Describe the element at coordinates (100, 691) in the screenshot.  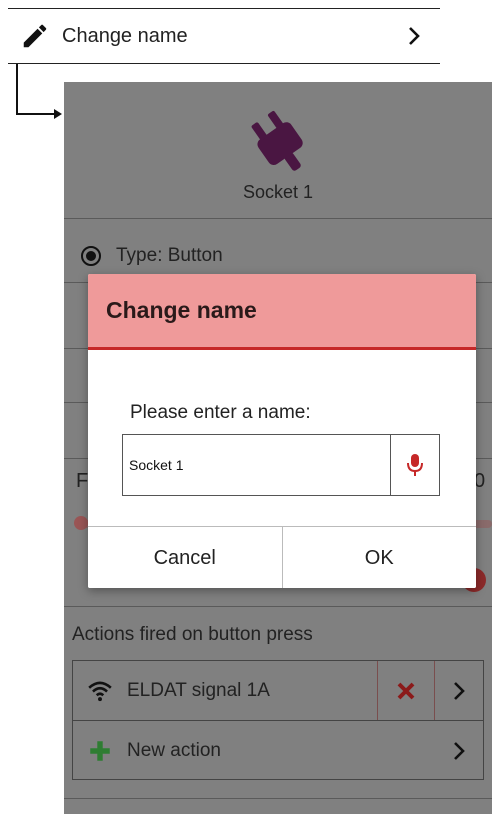
I see `wifi-icon` at that location.